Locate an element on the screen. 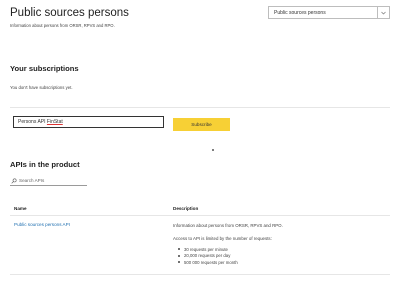  chevron-down-icon is located at coordinates (383, 12).